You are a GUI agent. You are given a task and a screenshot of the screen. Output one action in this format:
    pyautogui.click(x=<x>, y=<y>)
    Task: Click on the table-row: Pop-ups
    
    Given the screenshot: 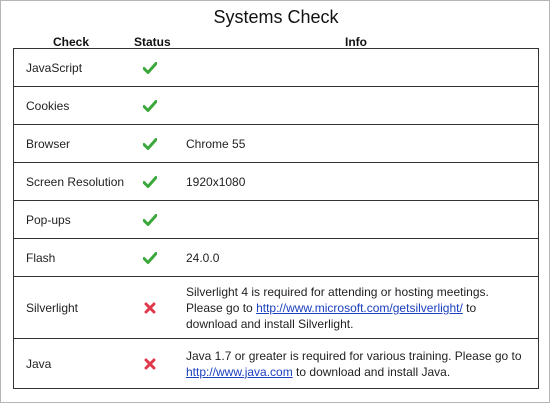 What is the action you would take?
    pyautogui.click(x=276, y=220)
    